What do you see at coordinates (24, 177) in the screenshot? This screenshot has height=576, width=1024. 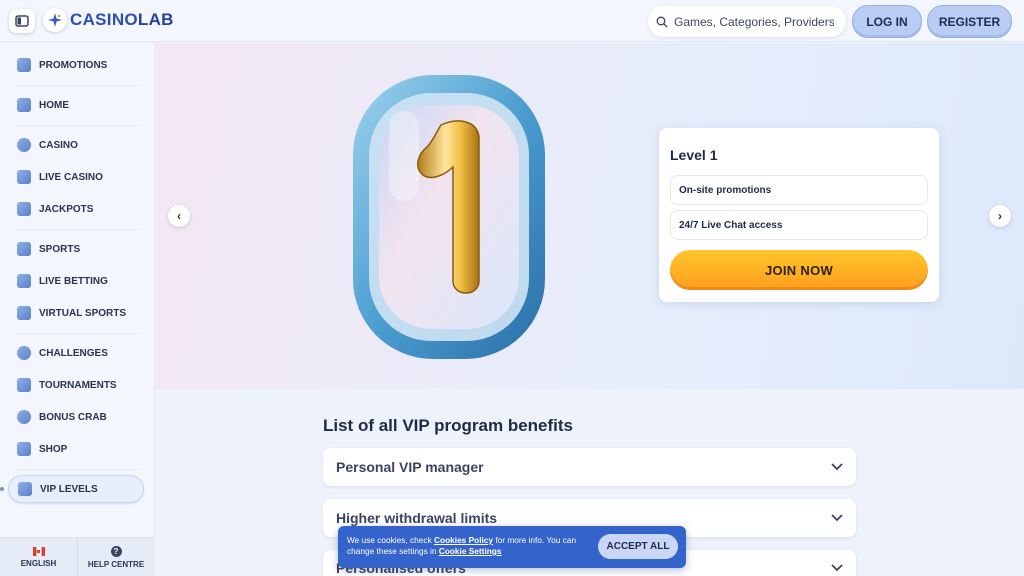 I see `live-casino-icon` at bounding box center [24, 177].